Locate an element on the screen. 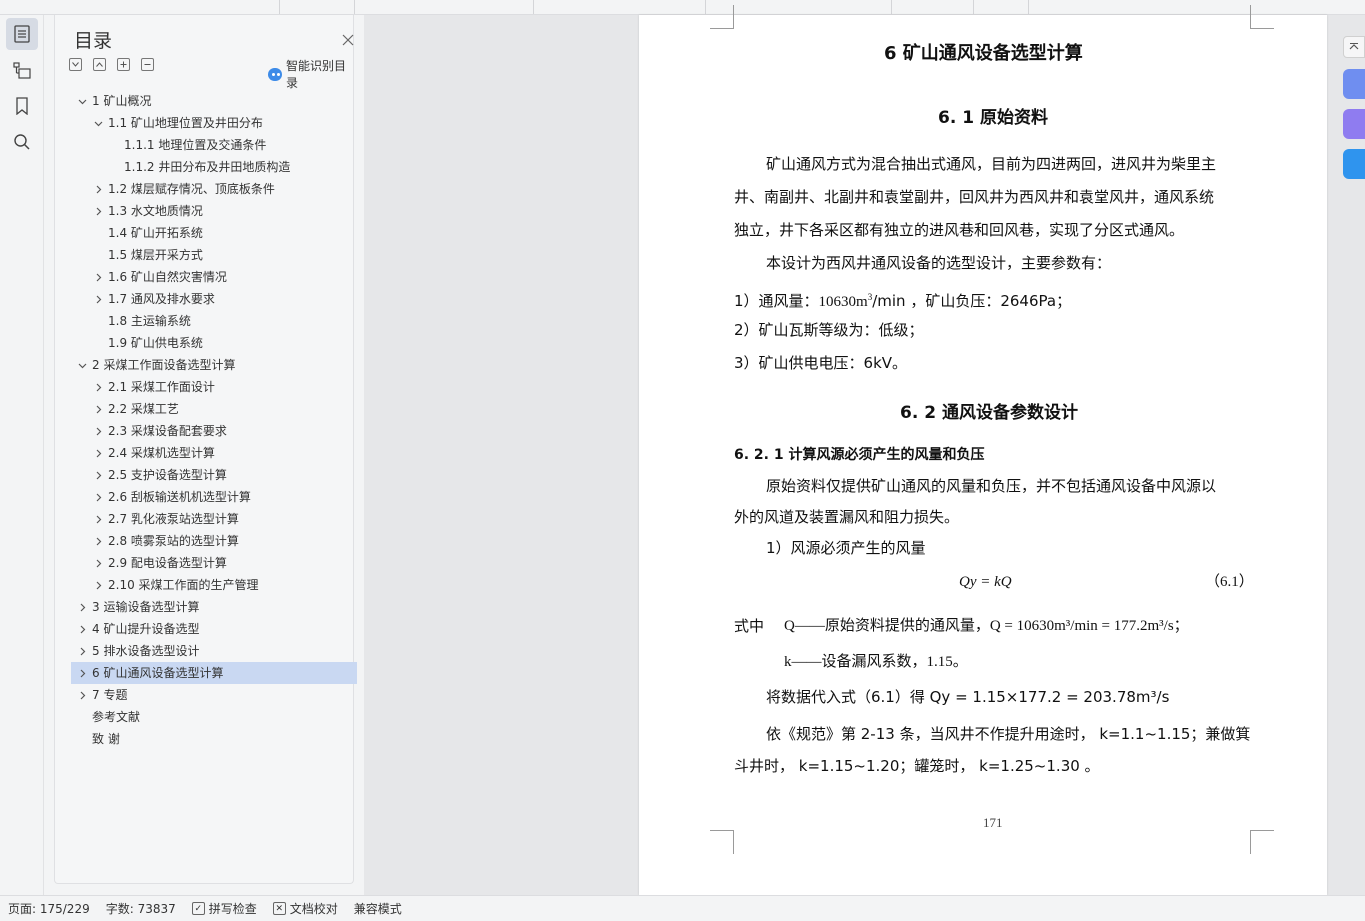 Image resolution: width=1365 pixels, height=921 pixels. right-scroll-top-icon is located at coordinates (1354, 47).